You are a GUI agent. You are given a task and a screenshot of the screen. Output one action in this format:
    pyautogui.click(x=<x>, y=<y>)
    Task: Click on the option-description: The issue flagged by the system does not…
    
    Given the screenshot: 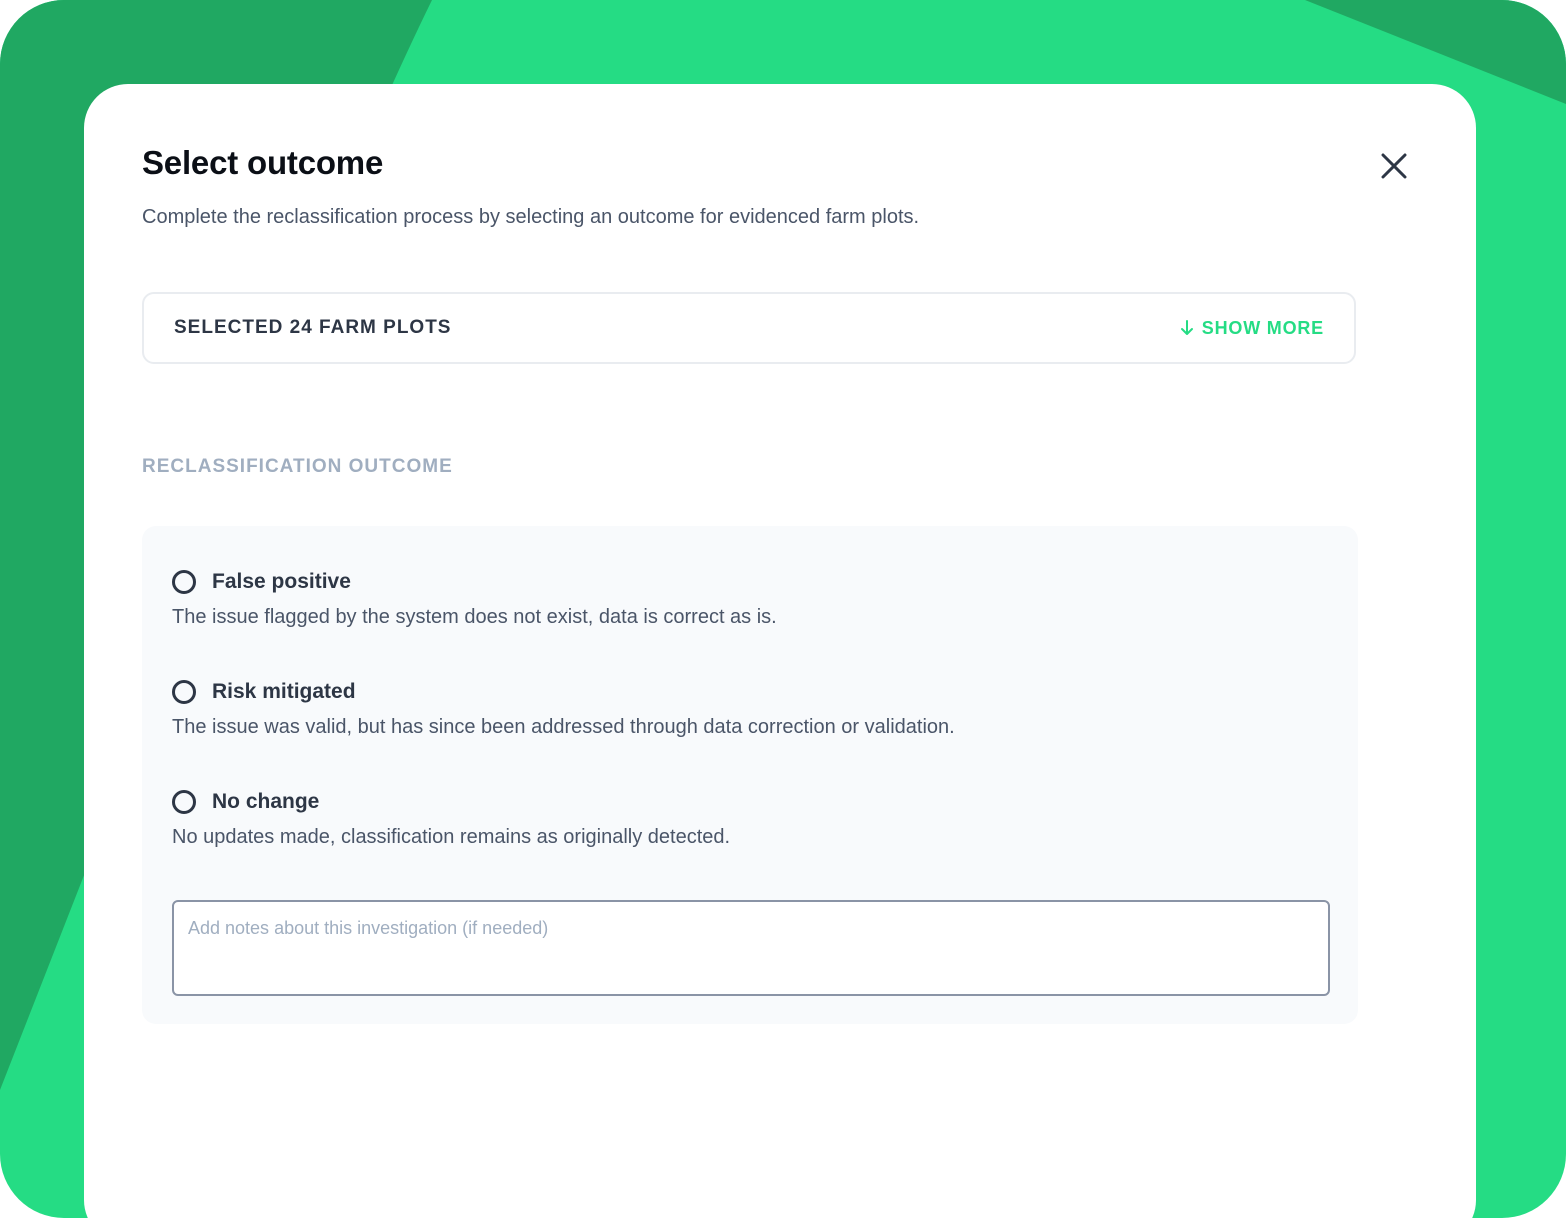 What is the action you would take?
    pyautogui.click(x=474, y=617)
    